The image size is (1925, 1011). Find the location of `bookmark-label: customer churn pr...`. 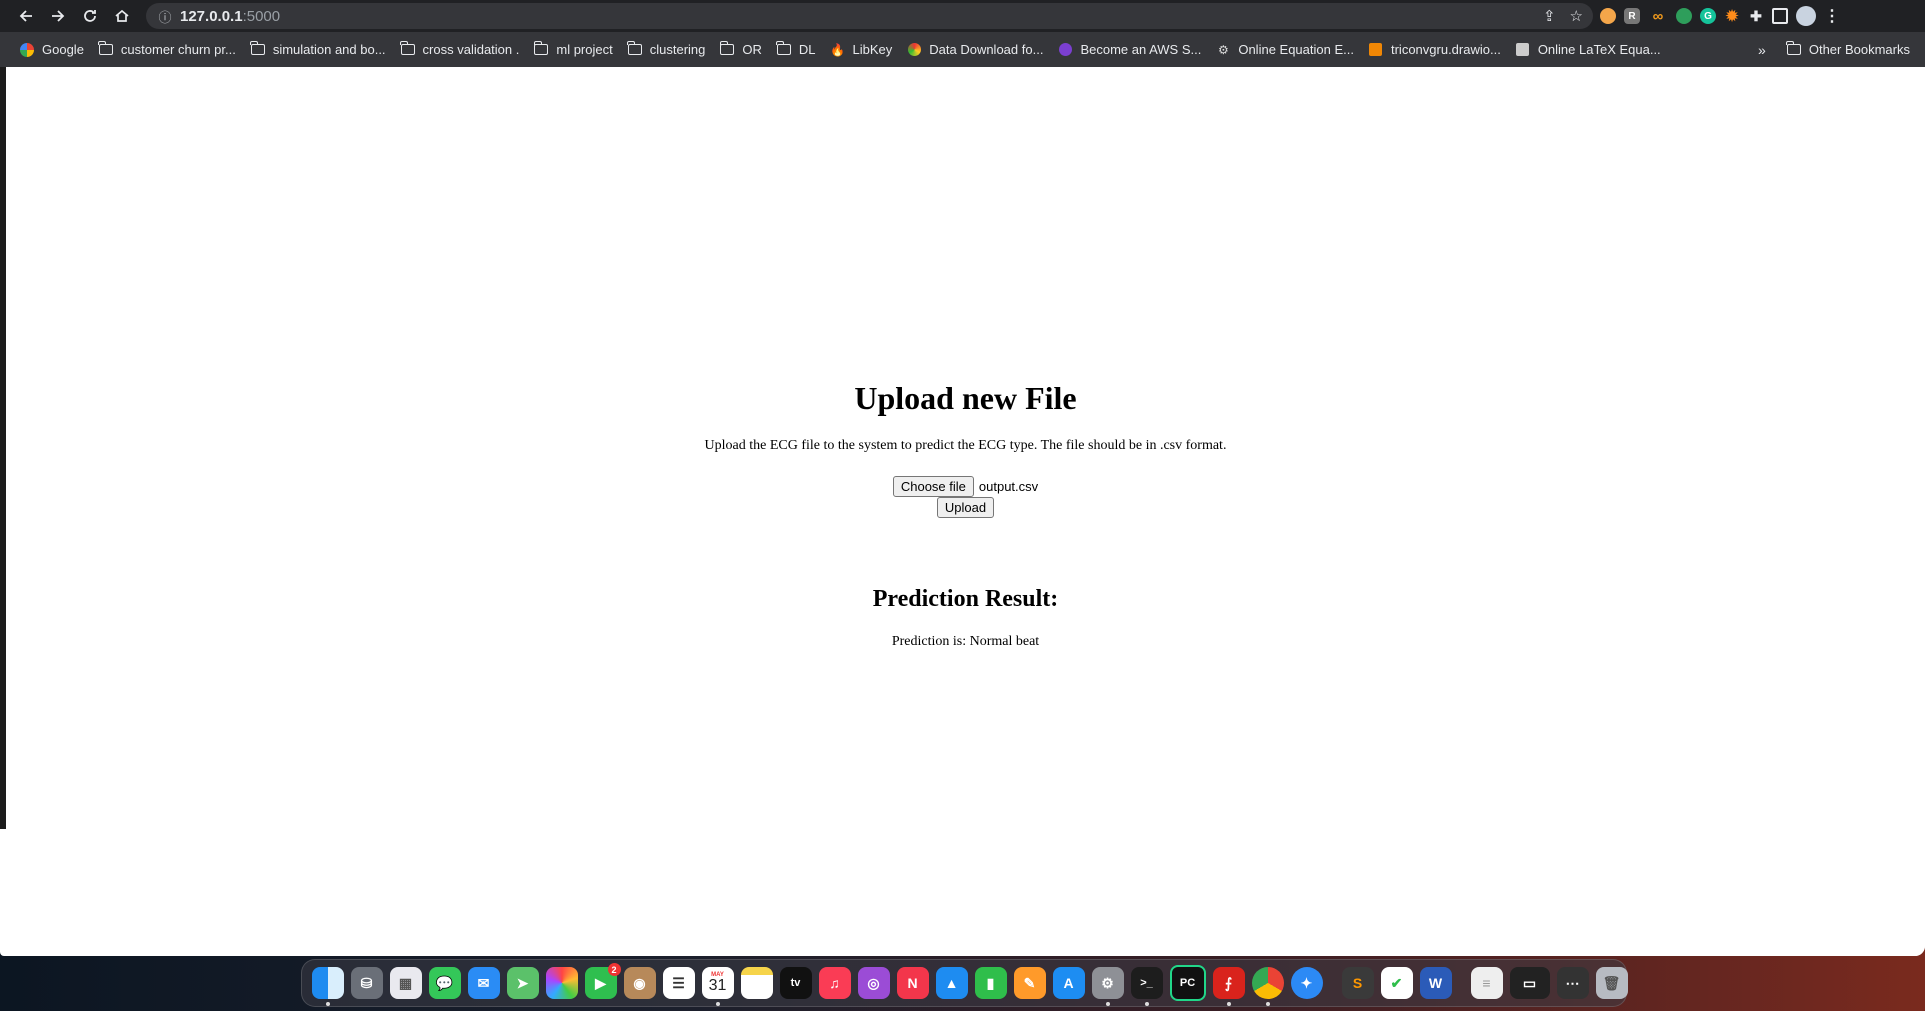

bookmark-label: customer churn pr... is located at coordinates (178, 49).